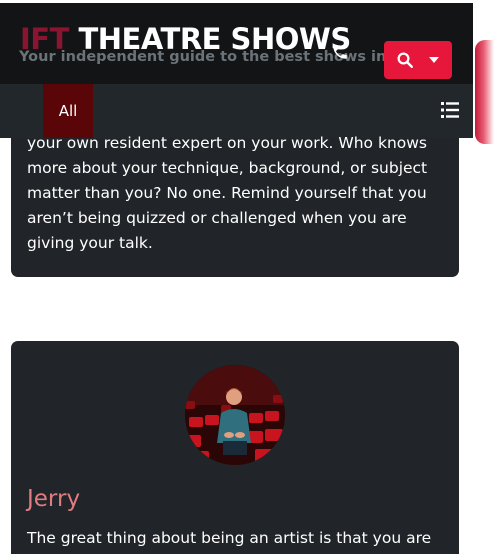  Describe the element at coordinates (484, 92) in the screenshot. I see `side-accent-tab` at that location.